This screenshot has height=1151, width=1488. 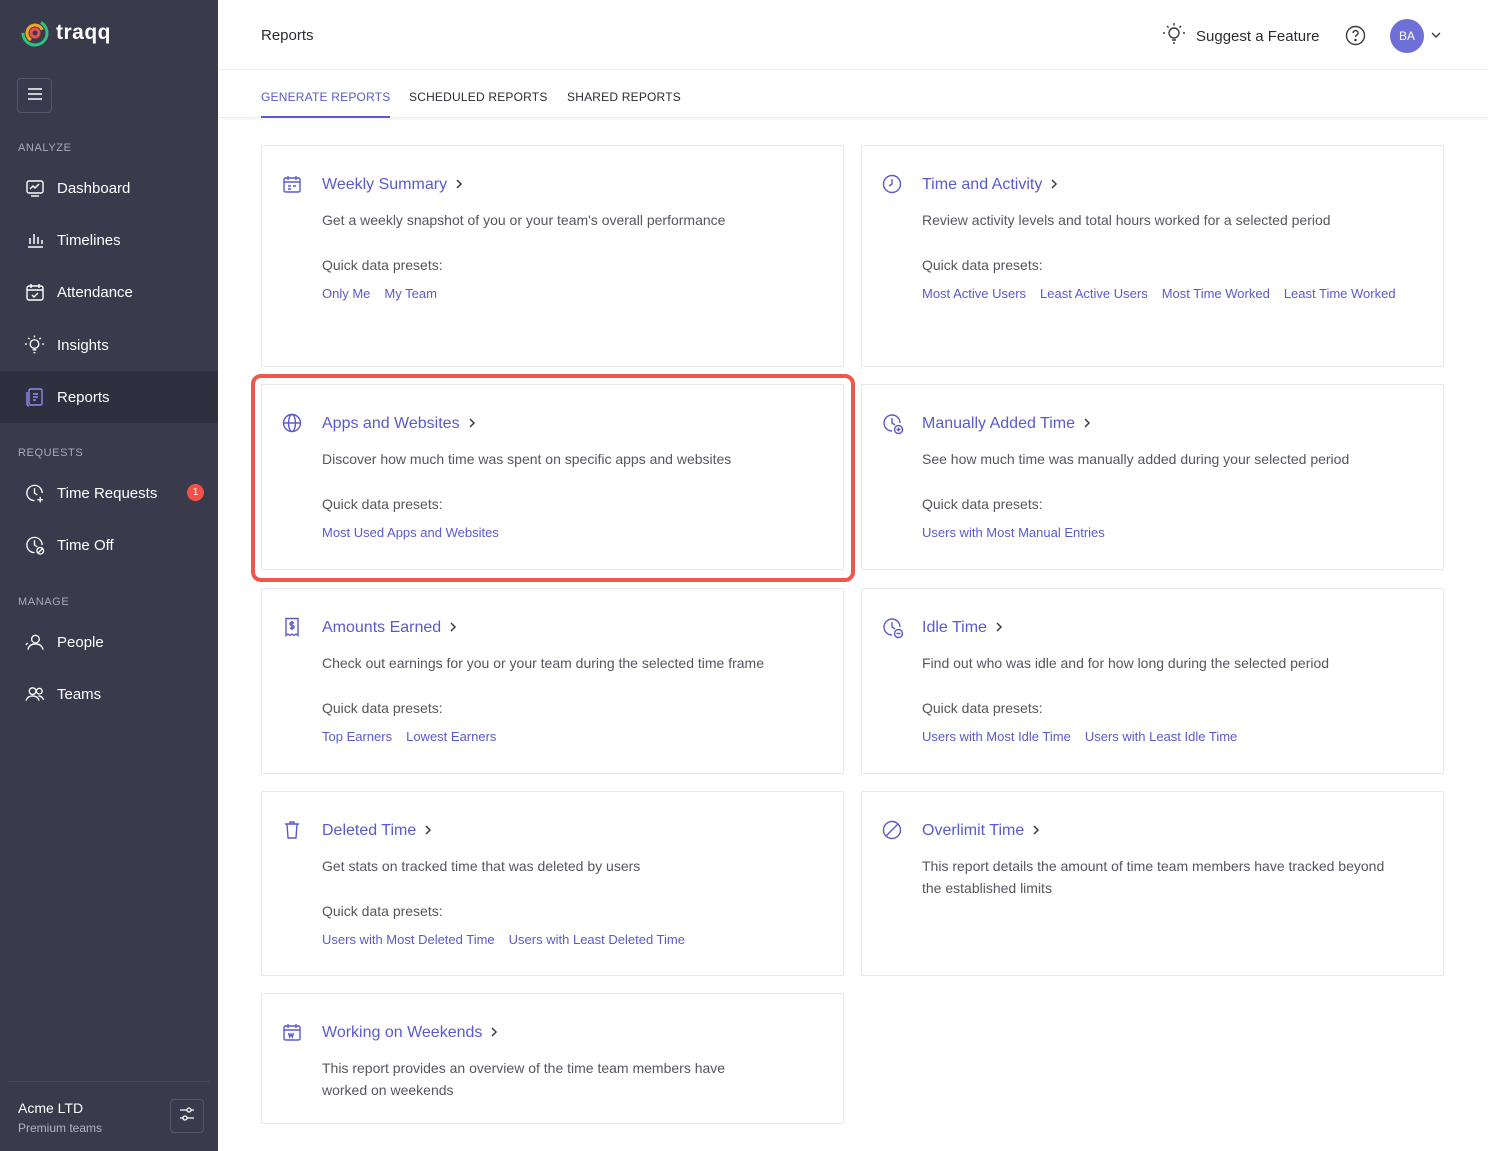 I want to click on preset-my-team: My Team, so click(x=410, y=294).